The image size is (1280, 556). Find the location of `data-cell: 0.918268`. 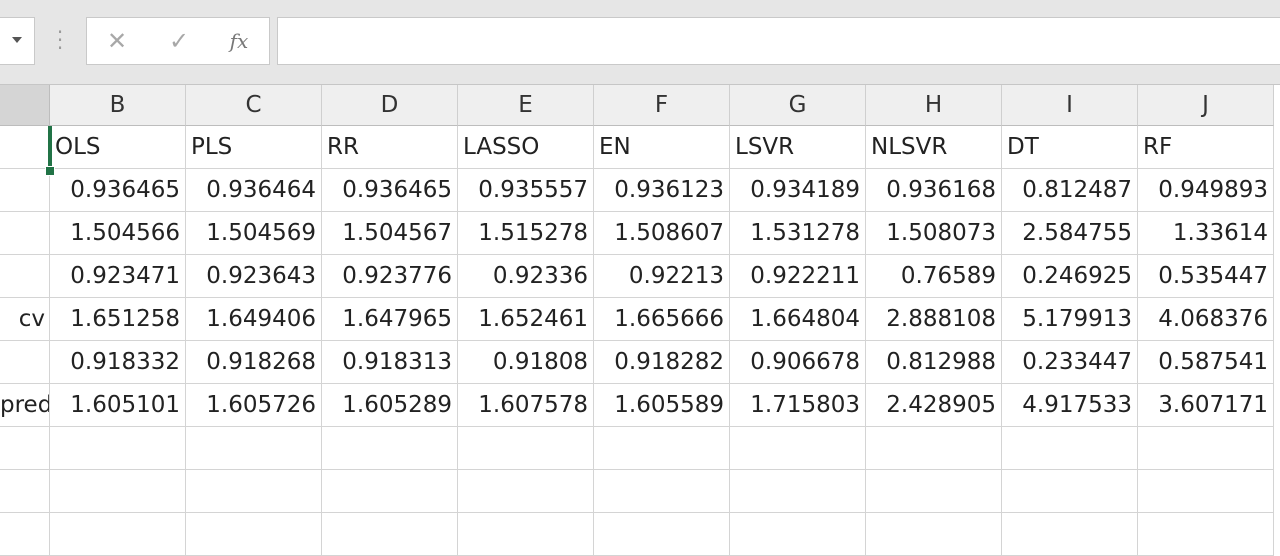

data-cell: 0.918268 is located at coordinates (254, 362).